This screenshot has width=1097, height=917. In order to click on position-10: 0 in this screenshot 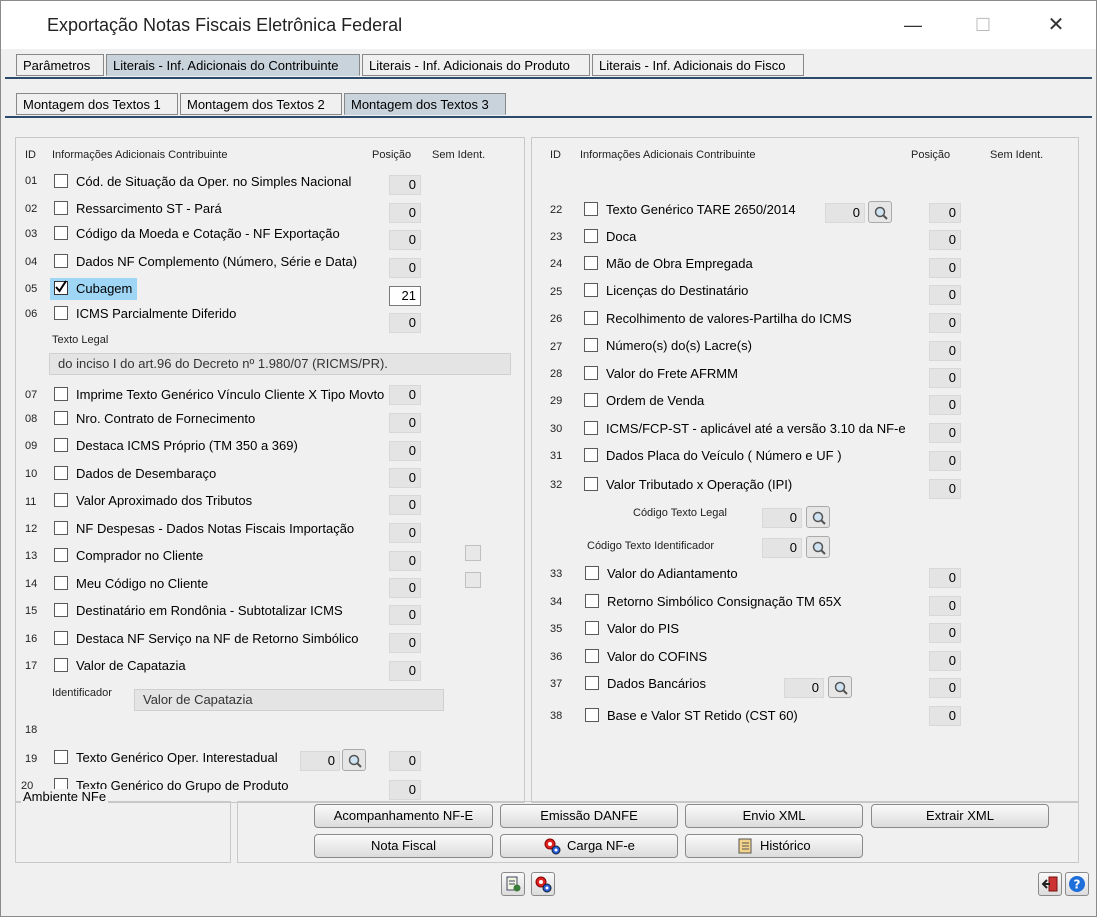, I will do `click(405, 478)`.